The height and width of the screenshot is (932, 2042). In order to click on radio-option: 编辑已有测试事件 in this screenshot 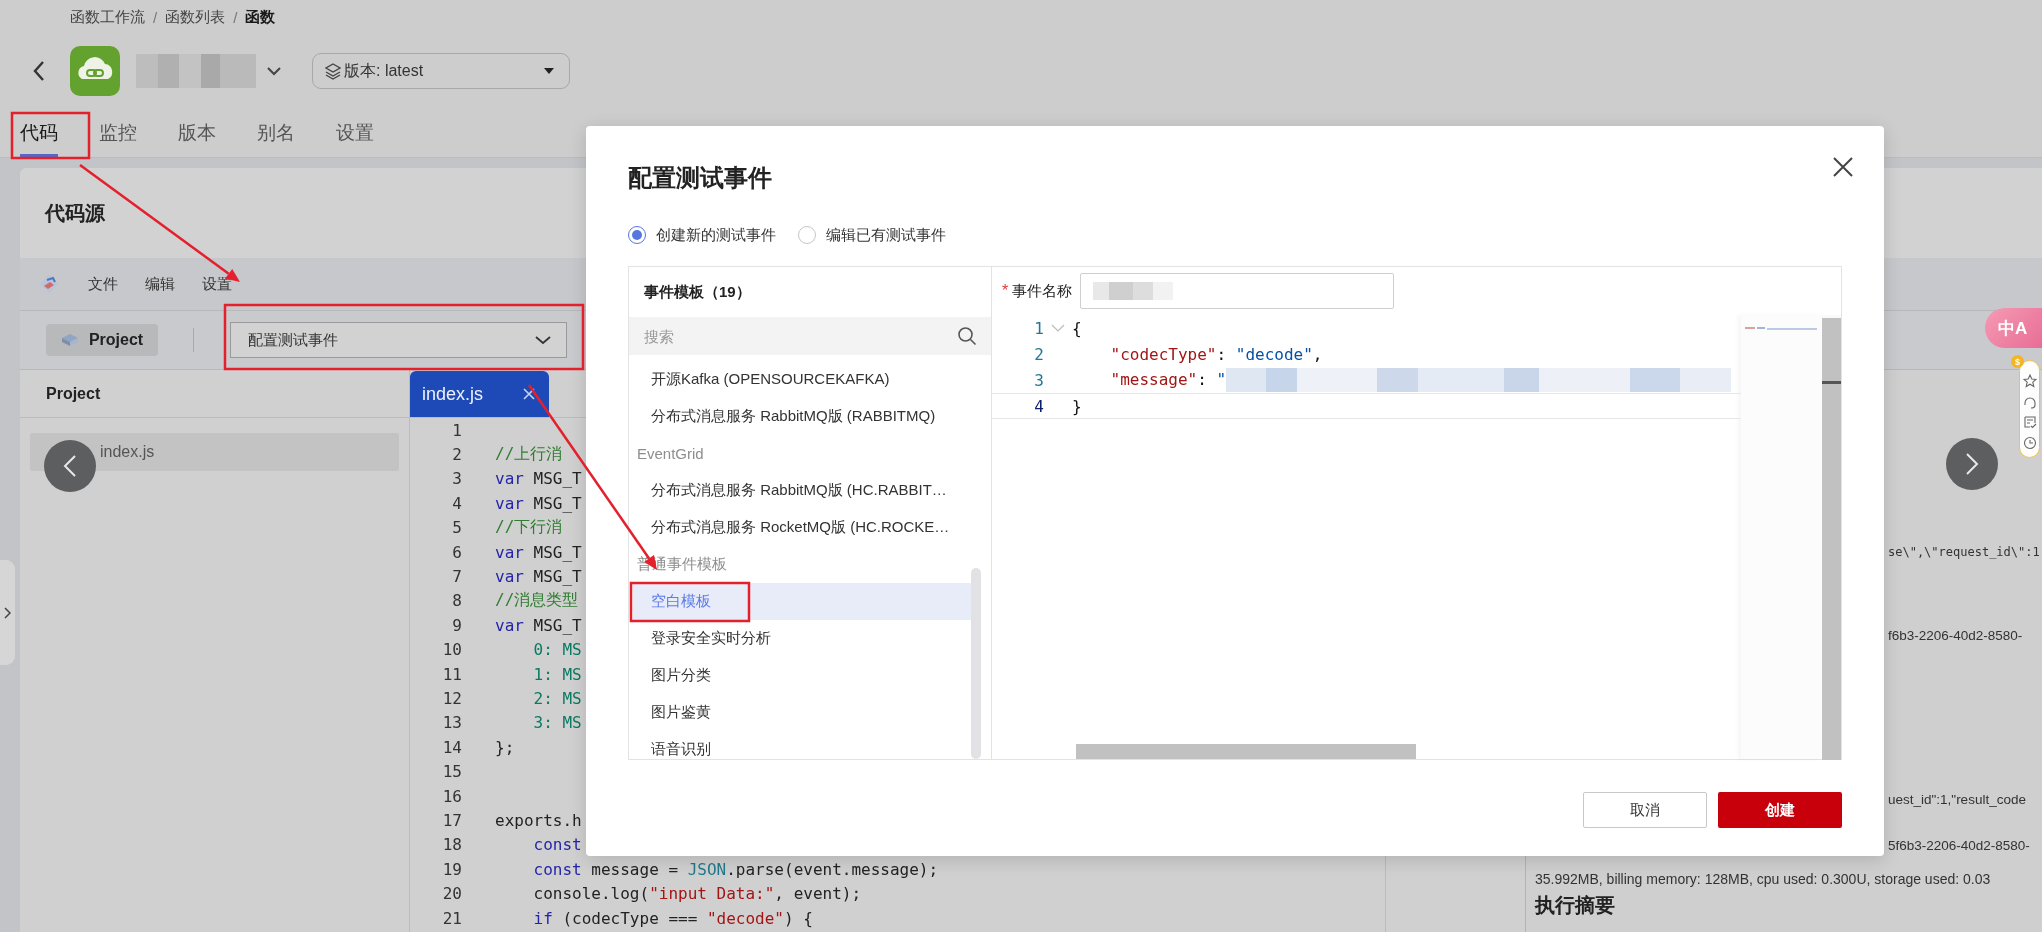, I will do `click(872, 235)`.